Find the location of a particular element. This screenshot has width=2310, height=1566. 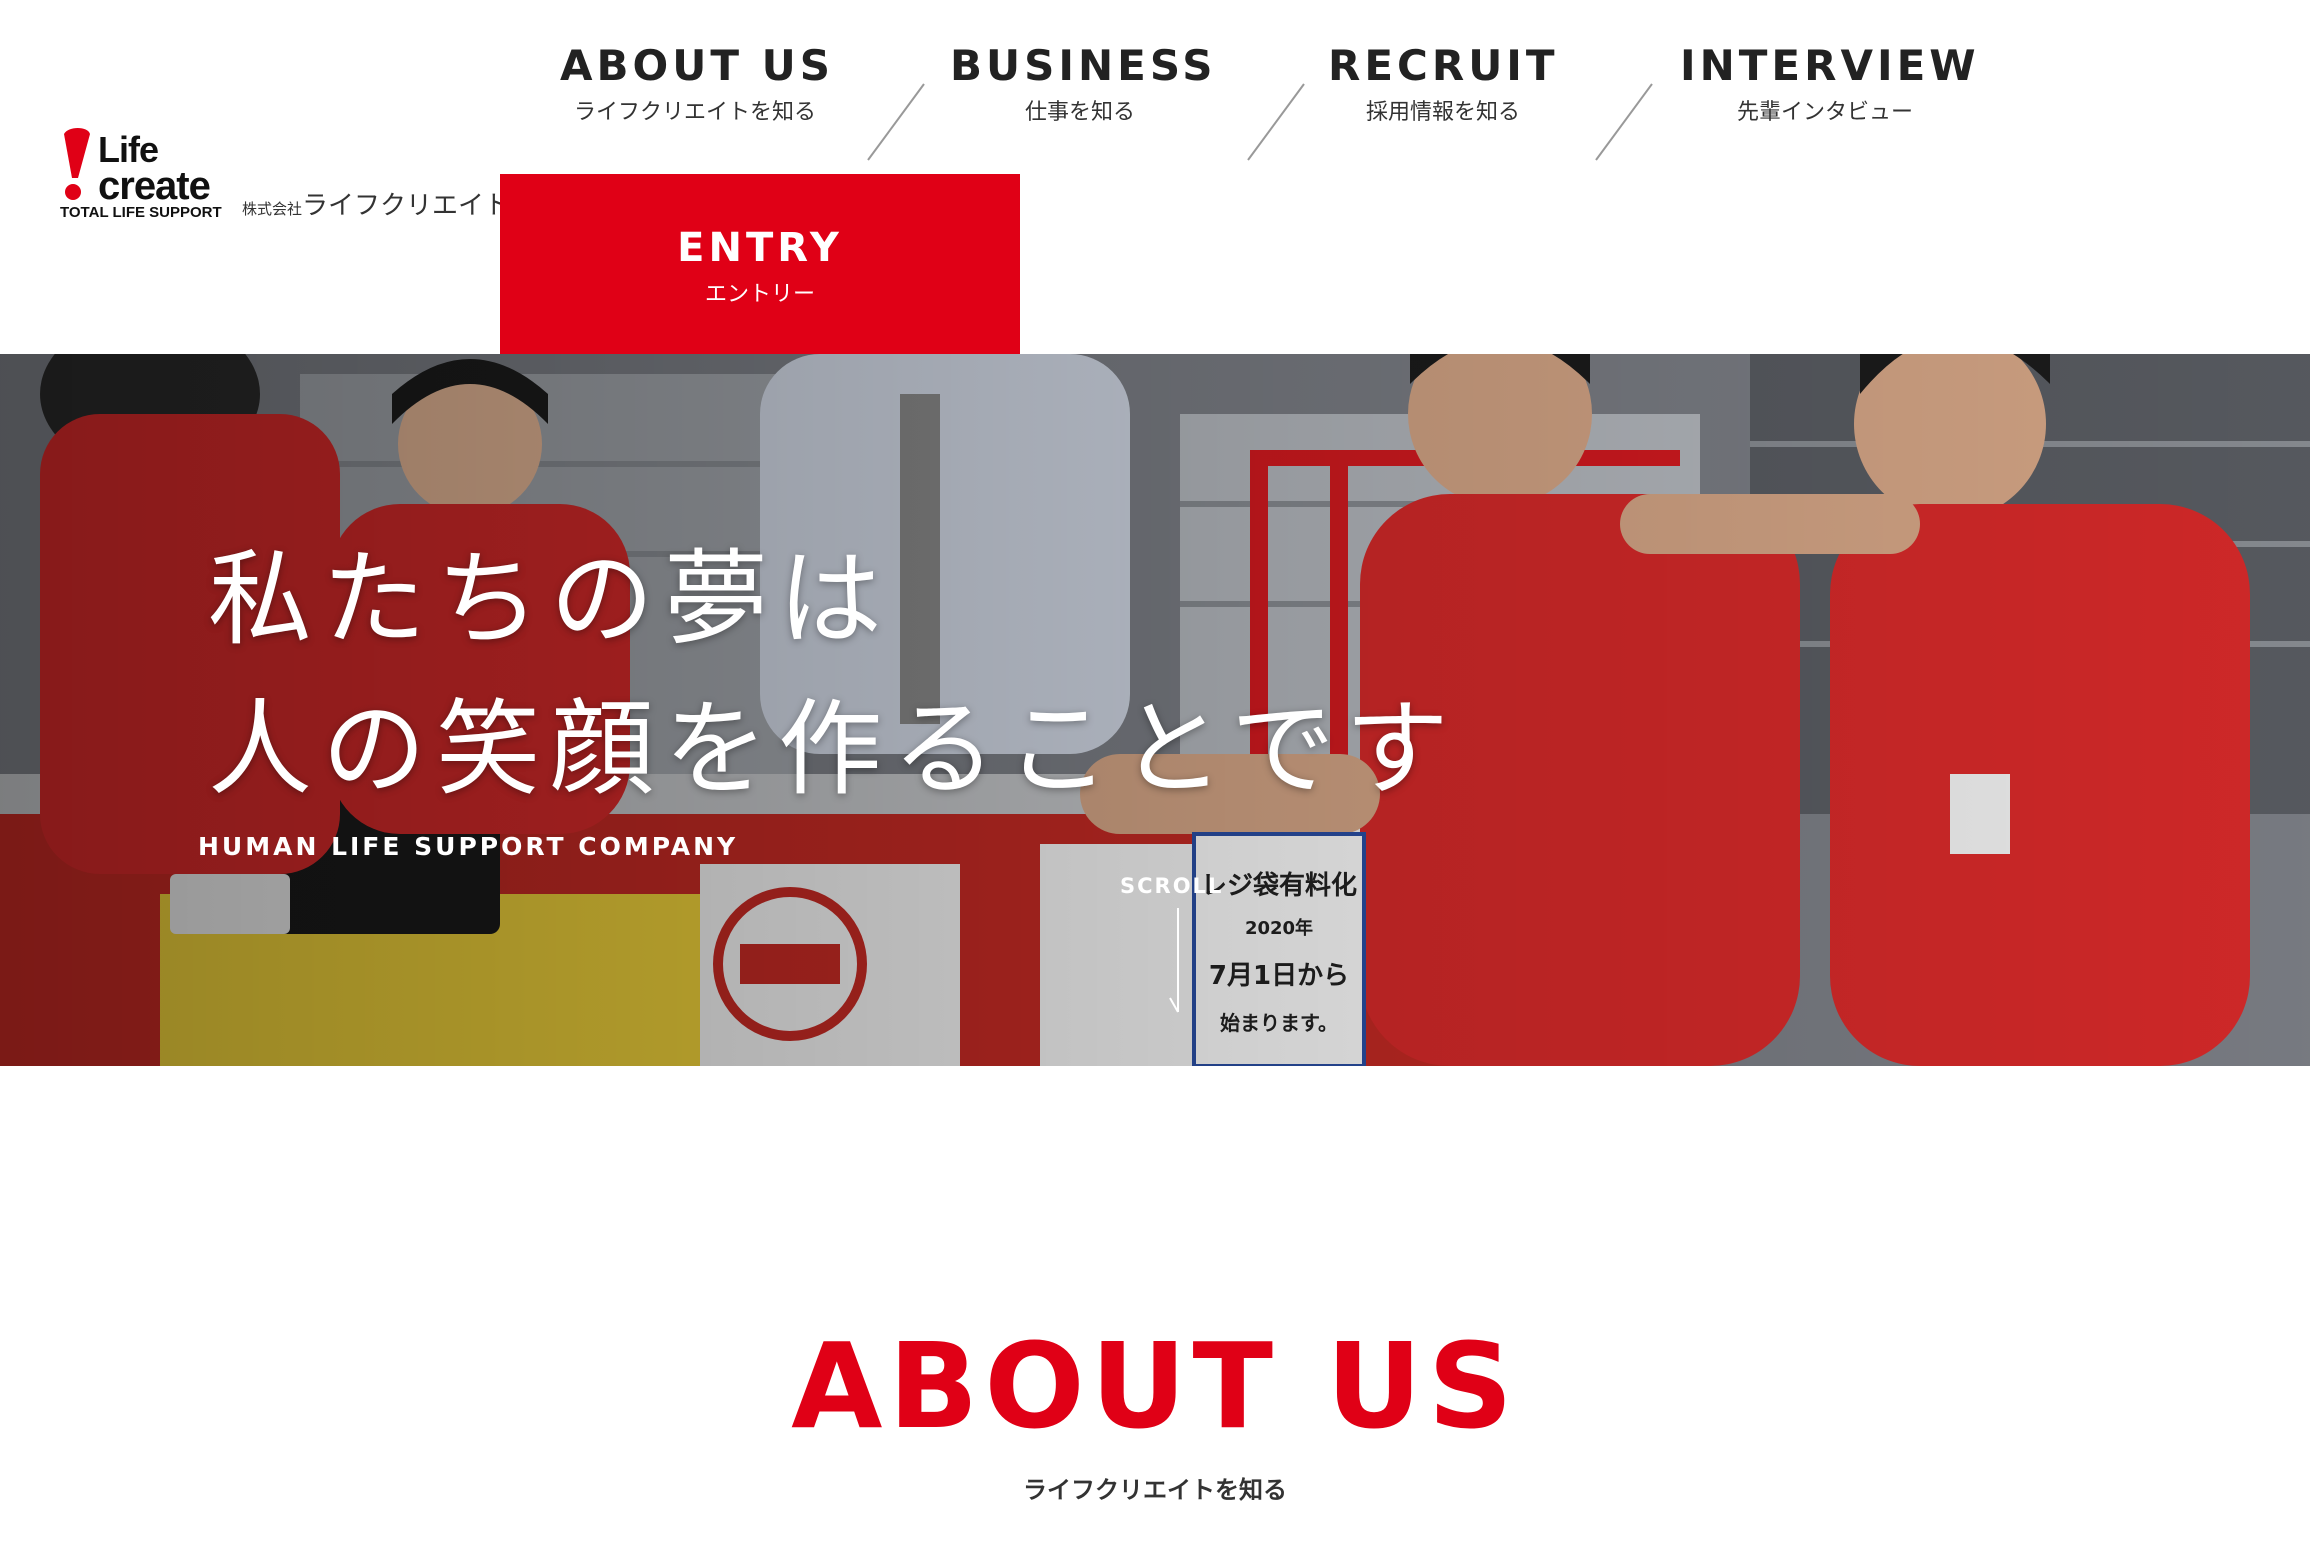

nav-item-sublabel: ライフクリエイトを知る is located at coordinates (694, 112).